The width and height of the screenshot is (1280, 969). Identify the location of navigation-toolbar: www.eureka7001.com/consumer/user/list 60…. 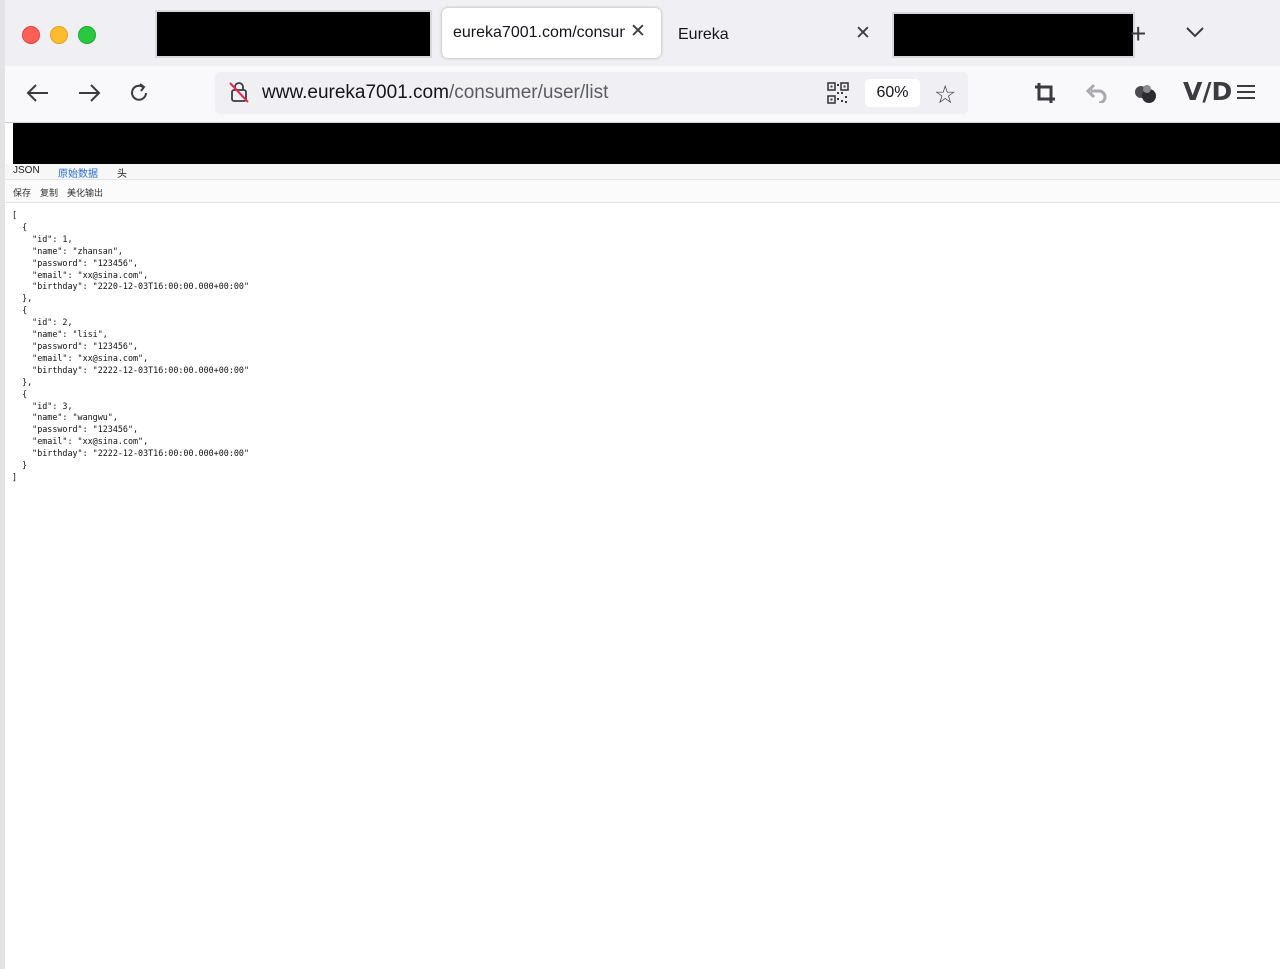
(642, 94).